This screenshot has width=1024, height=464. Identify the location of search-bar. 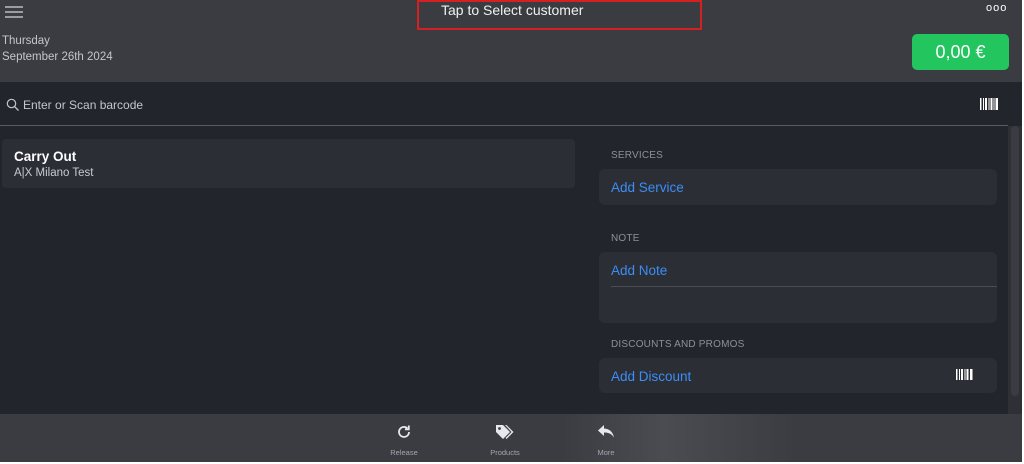
(504, 105).